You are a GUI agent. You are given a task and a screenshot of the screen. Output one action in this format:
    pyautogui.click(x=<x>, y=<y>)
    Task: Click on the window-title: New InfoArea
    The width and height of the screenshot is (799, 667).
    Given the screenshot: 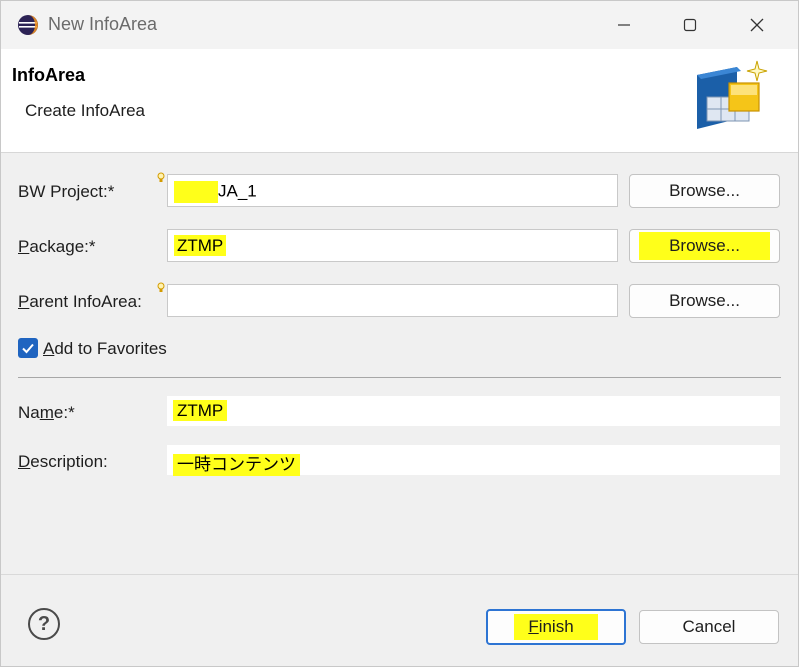 What is the action you would take?
    pyautogui.click(x=103, y=24)
    